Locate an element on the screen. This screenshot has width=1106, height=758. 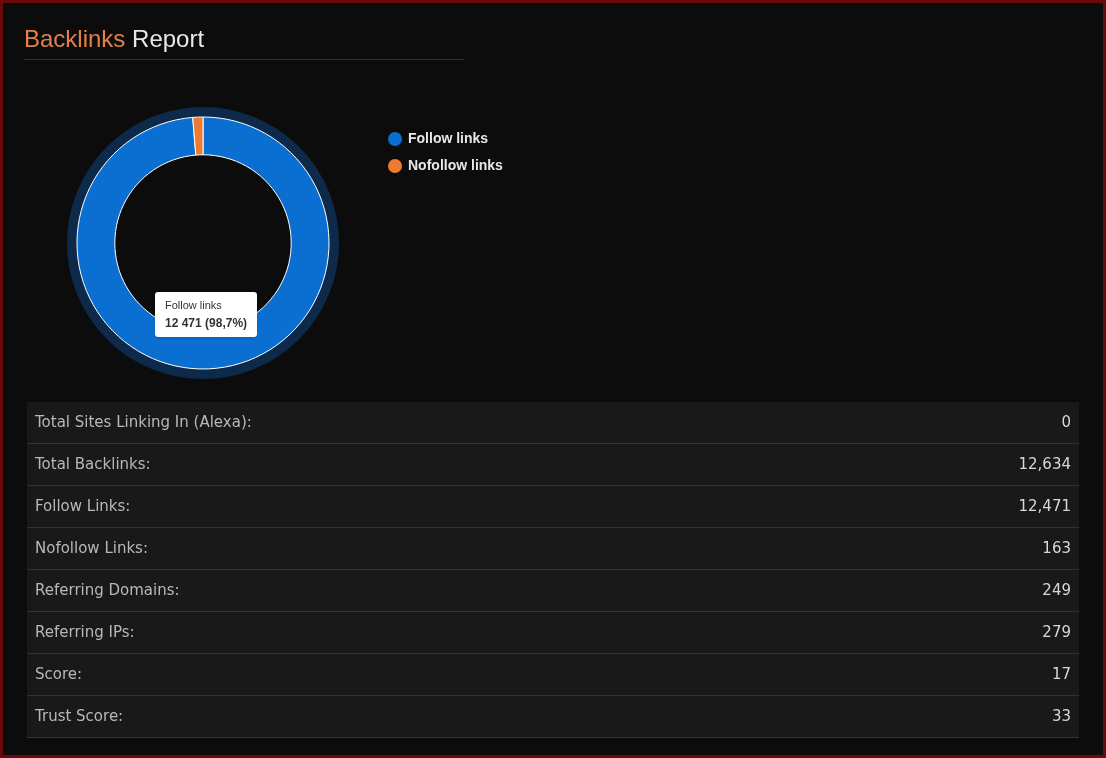
stat-label: Trust Score: is located at coordinates (79, 717).